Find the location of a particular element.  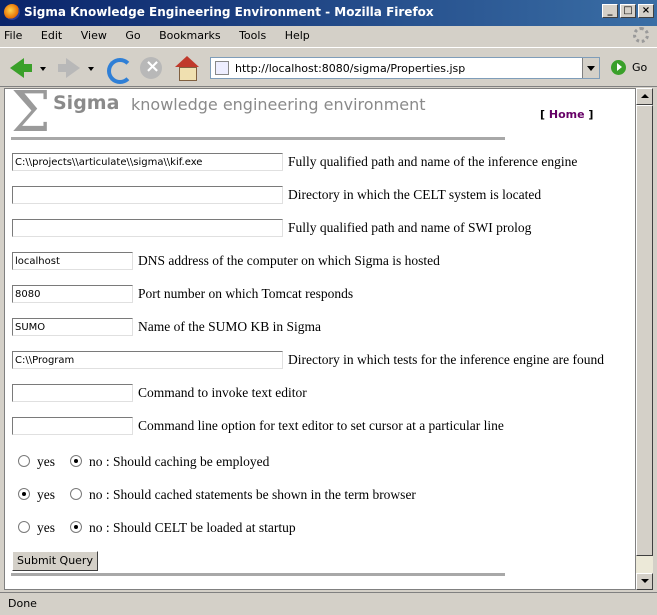

home-nav: [ Home ] is located at coordinates (566, 114).